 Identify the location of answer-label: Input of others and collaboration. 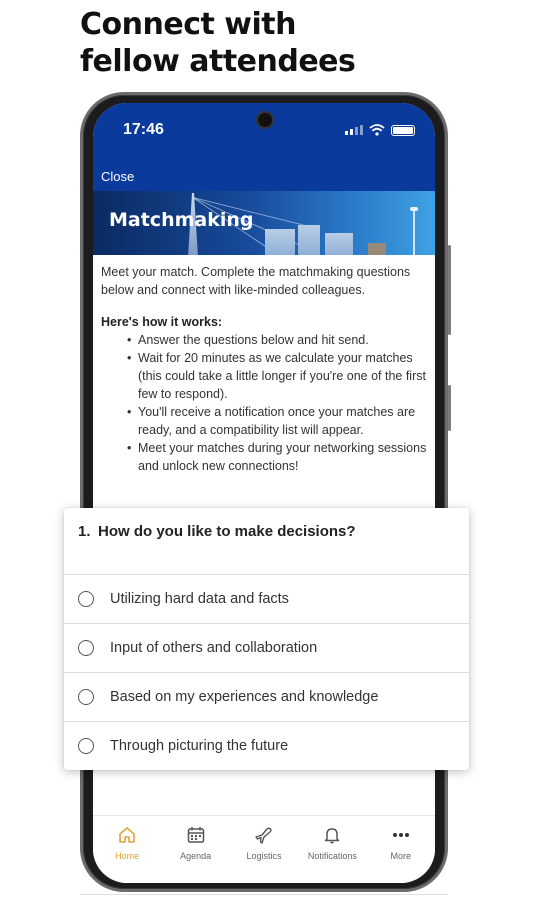
(214, 648).